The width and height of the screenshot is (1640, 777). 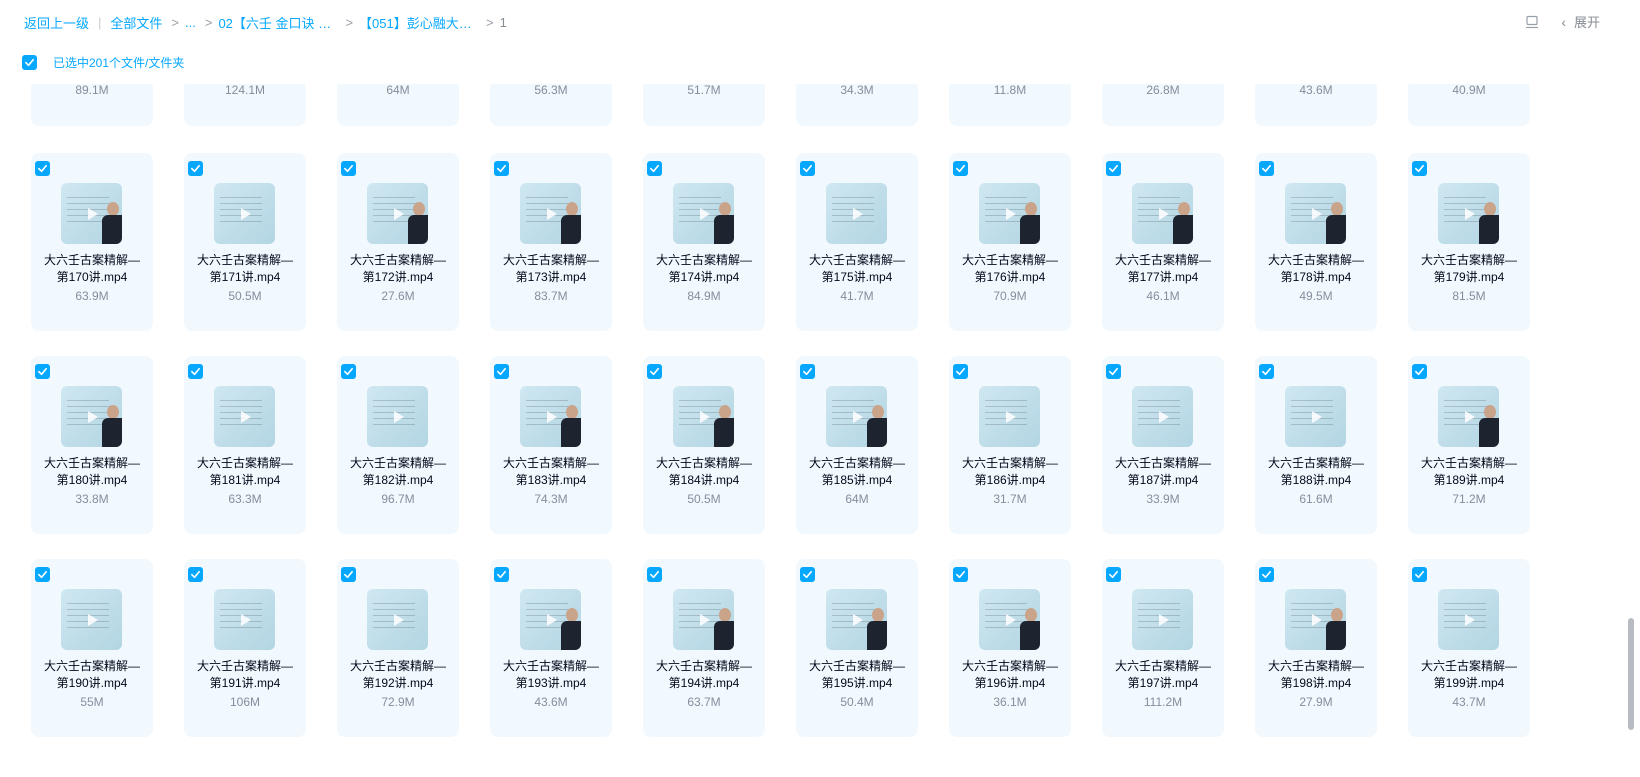 I want to click on back-link: 返回上一级, so click(x=56, y=22).